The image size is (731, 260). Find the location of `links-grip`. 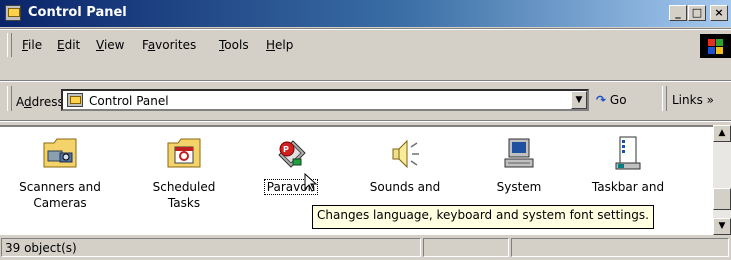

links-grip is located at coordinates (664, 98).